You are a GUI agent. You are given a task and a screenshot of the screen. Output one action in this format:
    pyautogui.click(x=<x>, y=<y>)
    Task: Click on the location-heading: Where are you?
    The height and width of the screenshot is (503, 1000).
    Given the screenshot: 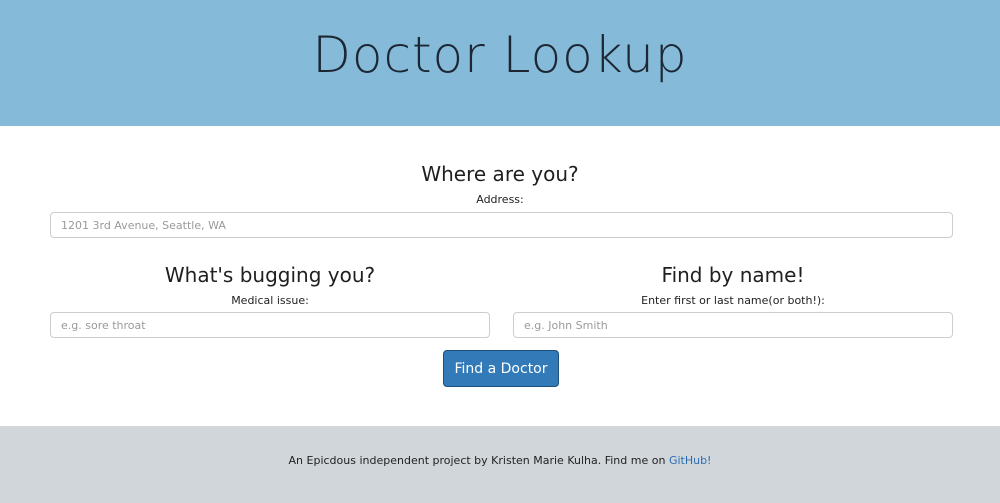 What is the action you would take?
    pyautogui.click(x=500, y=174)
    